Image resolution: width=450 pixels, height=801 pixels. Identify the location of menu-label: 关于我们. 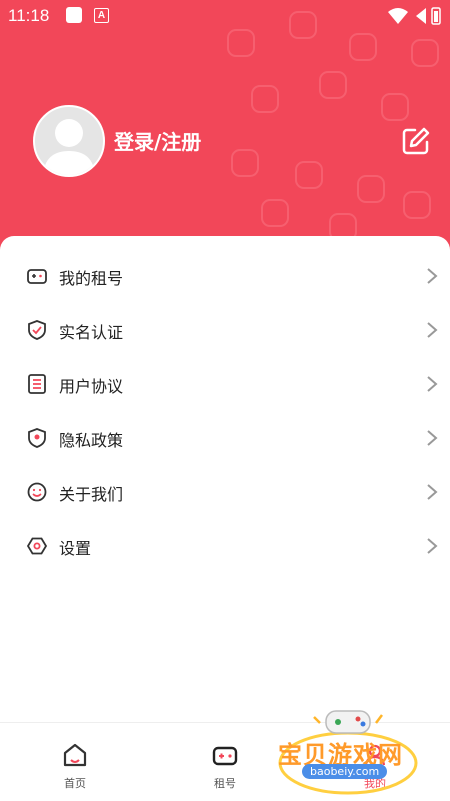
(91, 494).